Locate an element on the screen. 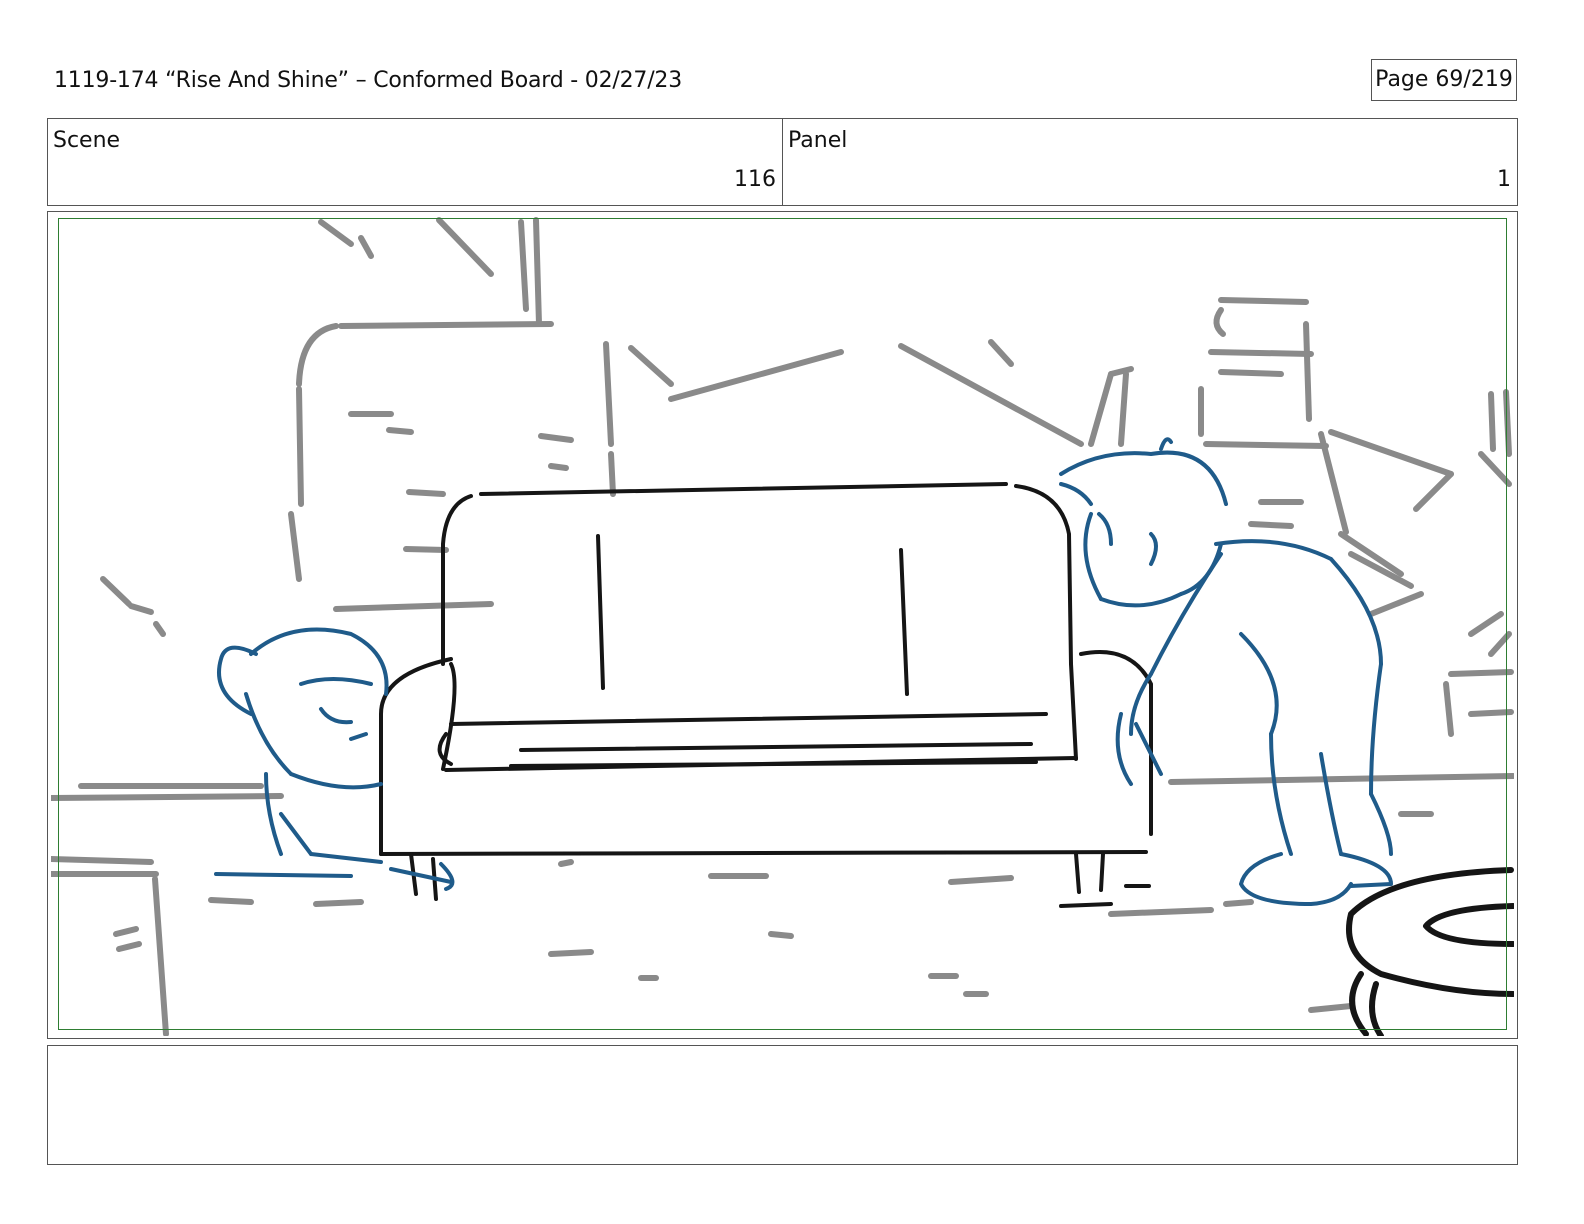 The height and width of the screenshot is (1224, 1584). scene-panel-info: Scene 116 Panel 1 is located at coordinates (782, 162).